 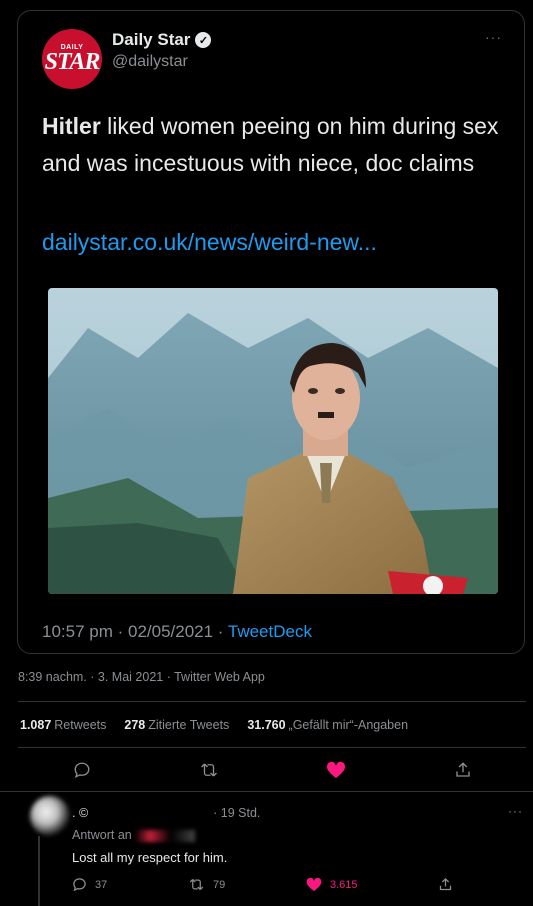 What do you see at coordinates (348, 725) in the screenshot?
I see `likes-label: „Gefällt mir“-Angaben` at bounding box center [348, 725].